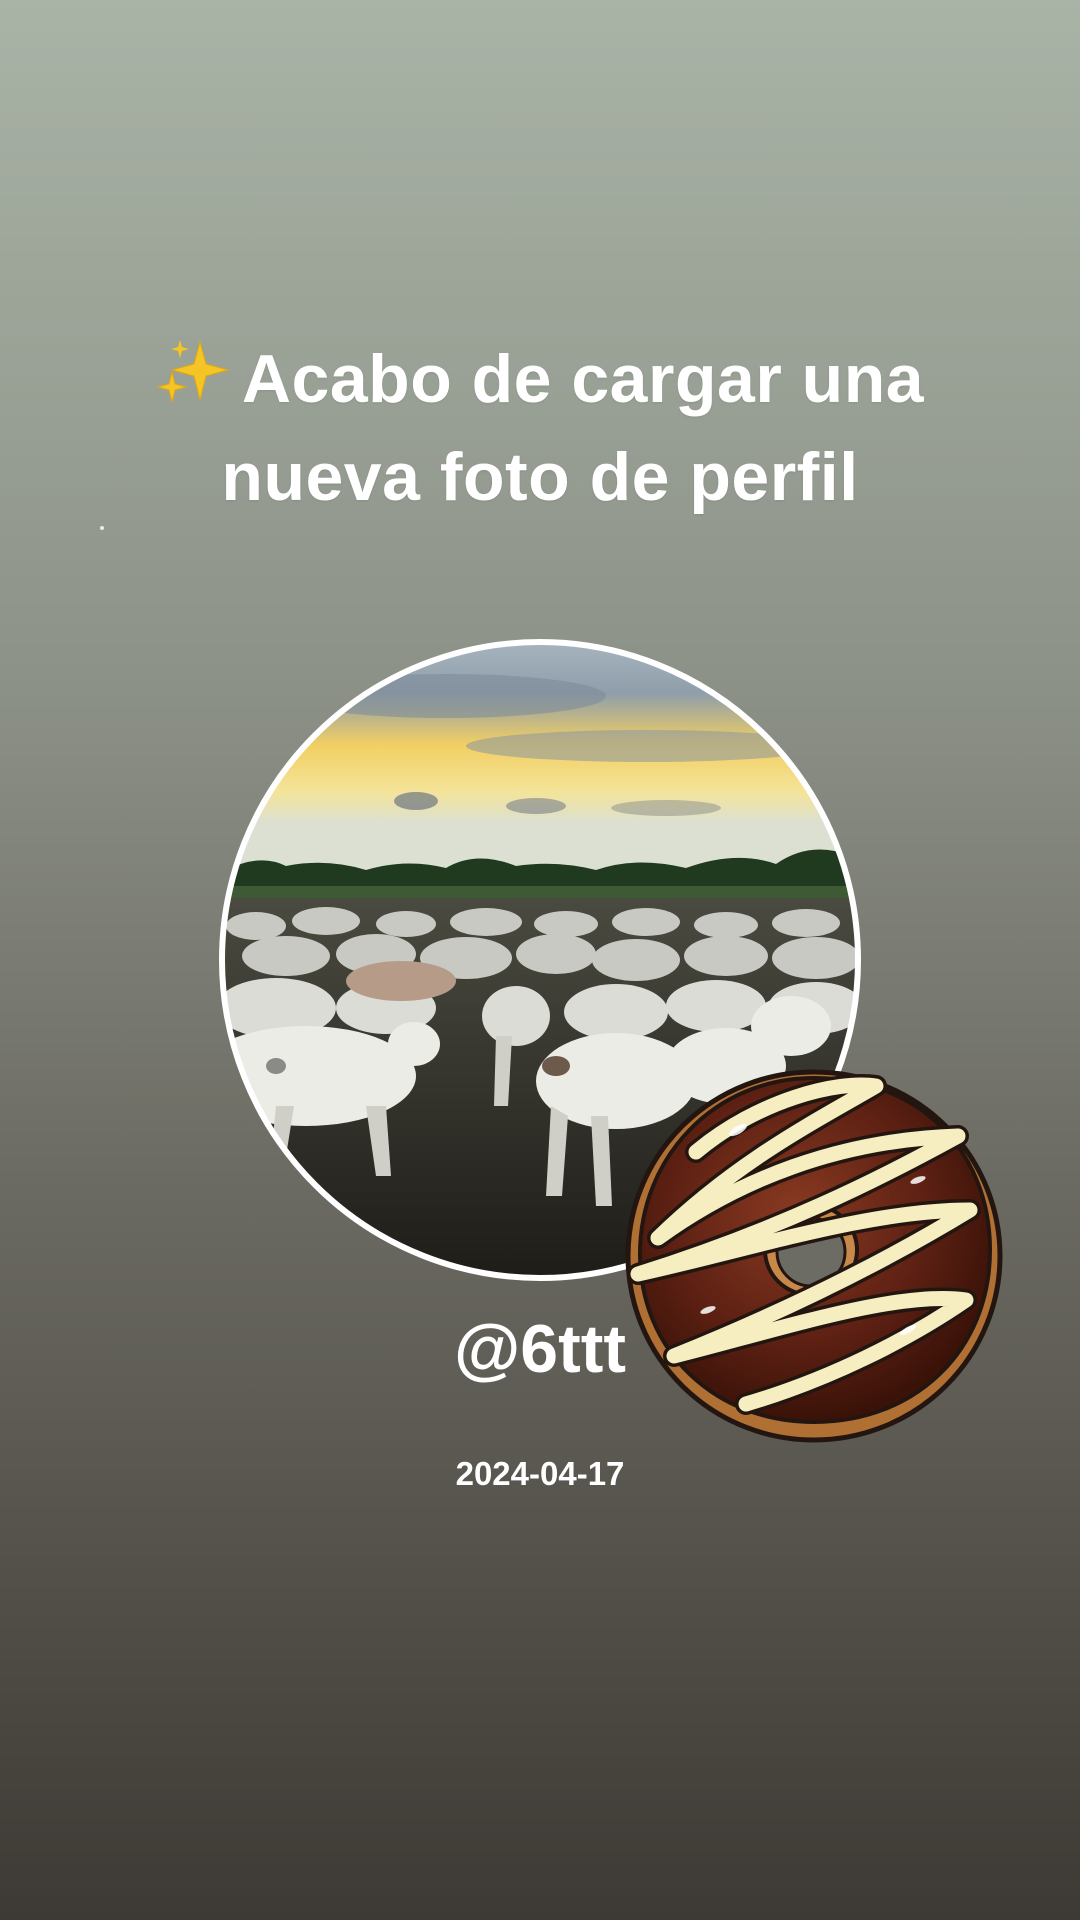 This screenshot has height=1920, width=1080. What do you see at coordinates (540, 477) in the screenshot?
I see `headline-line-2: nueva foto de perfil` at bounding box center [540, 477].